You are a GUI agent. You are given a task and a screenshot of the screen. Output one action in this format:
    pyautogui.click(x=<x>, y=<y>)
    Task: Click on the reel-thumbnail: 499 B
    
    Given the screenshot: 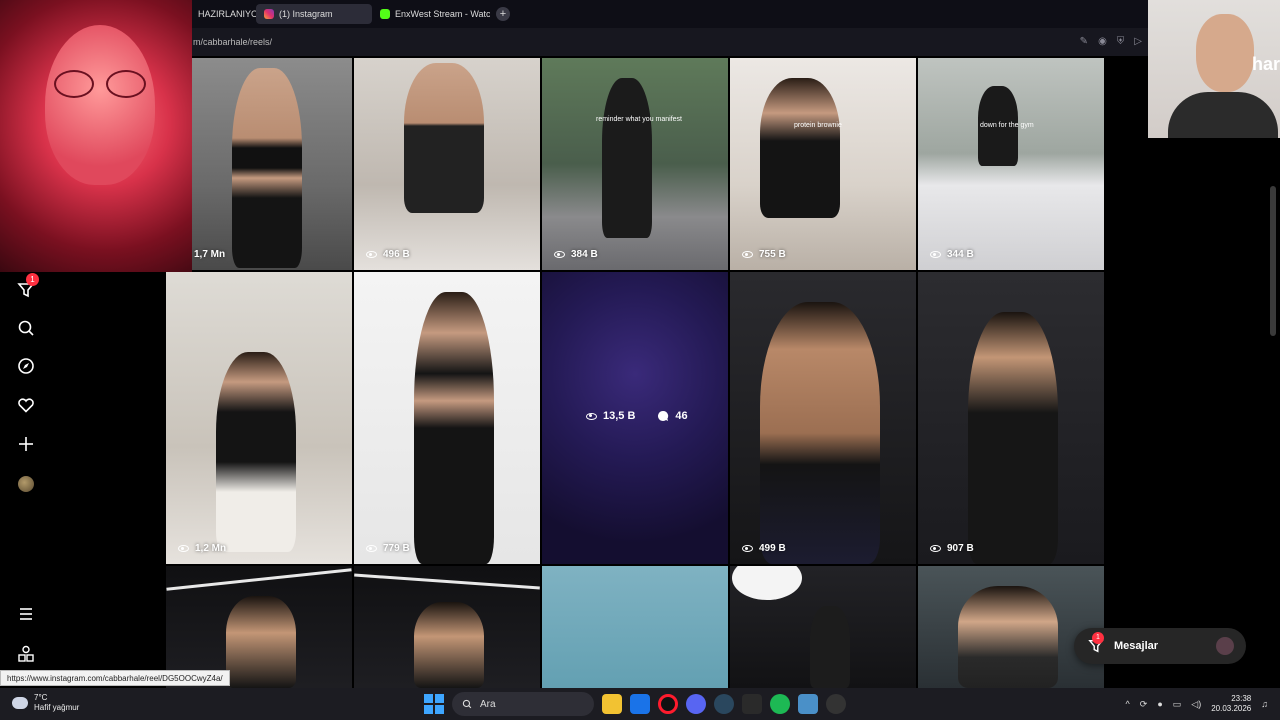 What is the action you would take?
    pyautogui.click(x=823, y=418)
    